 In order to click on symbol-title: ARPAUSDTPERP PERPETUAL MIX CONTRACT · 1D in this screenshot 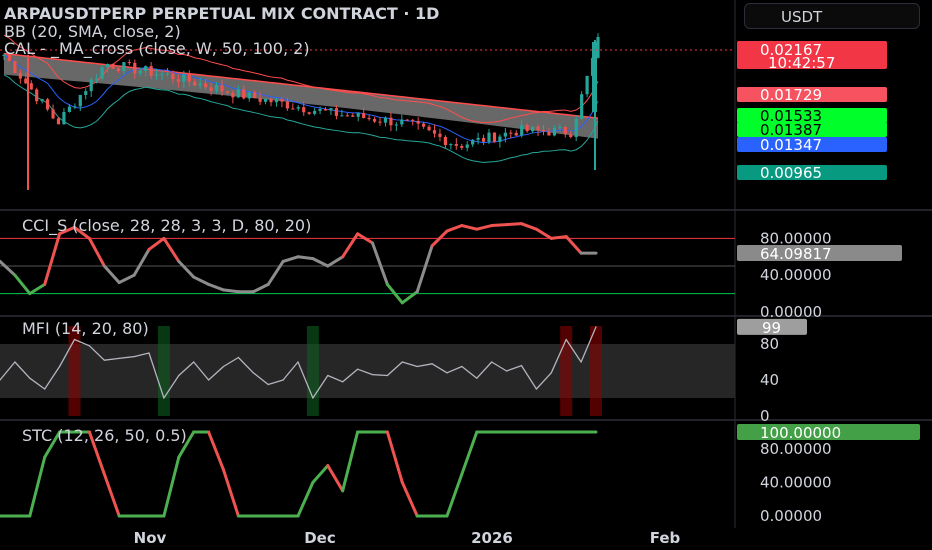, I will do `click(221, 13)`.